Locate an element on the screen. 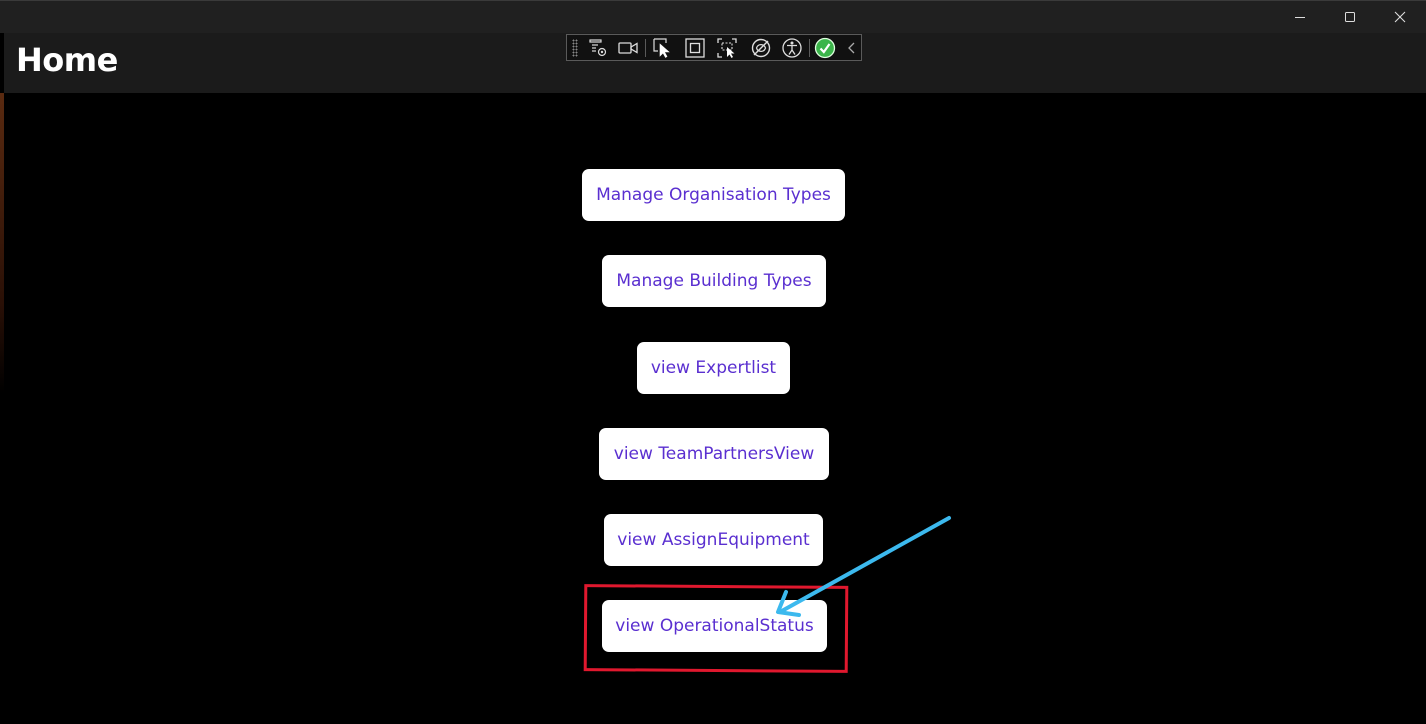 The height and width of the screenshot is (724, 1426). close-button is located at coordinates (1400, 17).